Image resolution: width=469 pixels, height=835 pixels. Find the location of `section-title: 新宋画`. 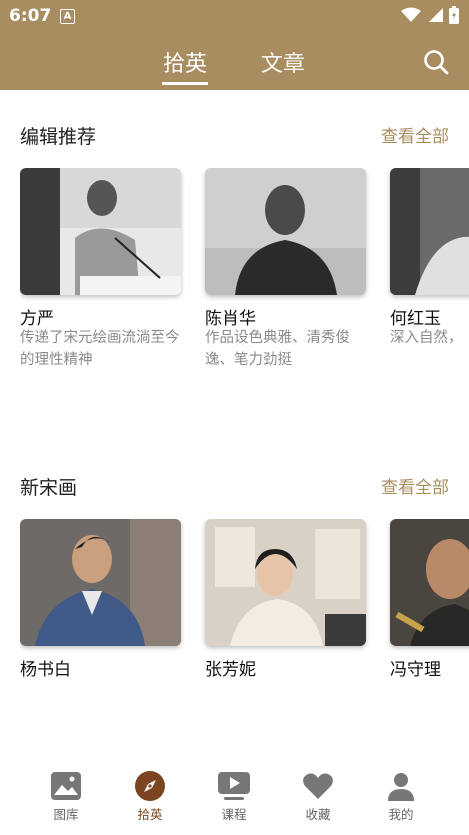

section-title: 新宋画 is located at coordinates (49, 488).